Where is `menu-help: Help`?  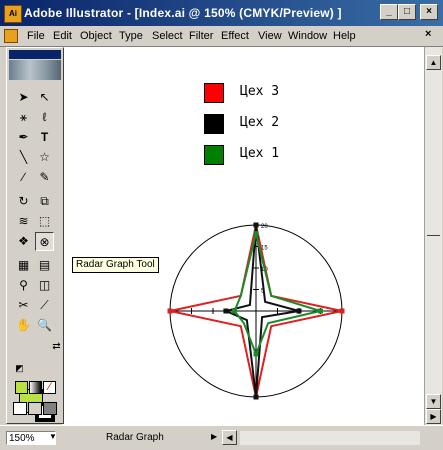
menu-help: Help is located at coordinates (344, 36).